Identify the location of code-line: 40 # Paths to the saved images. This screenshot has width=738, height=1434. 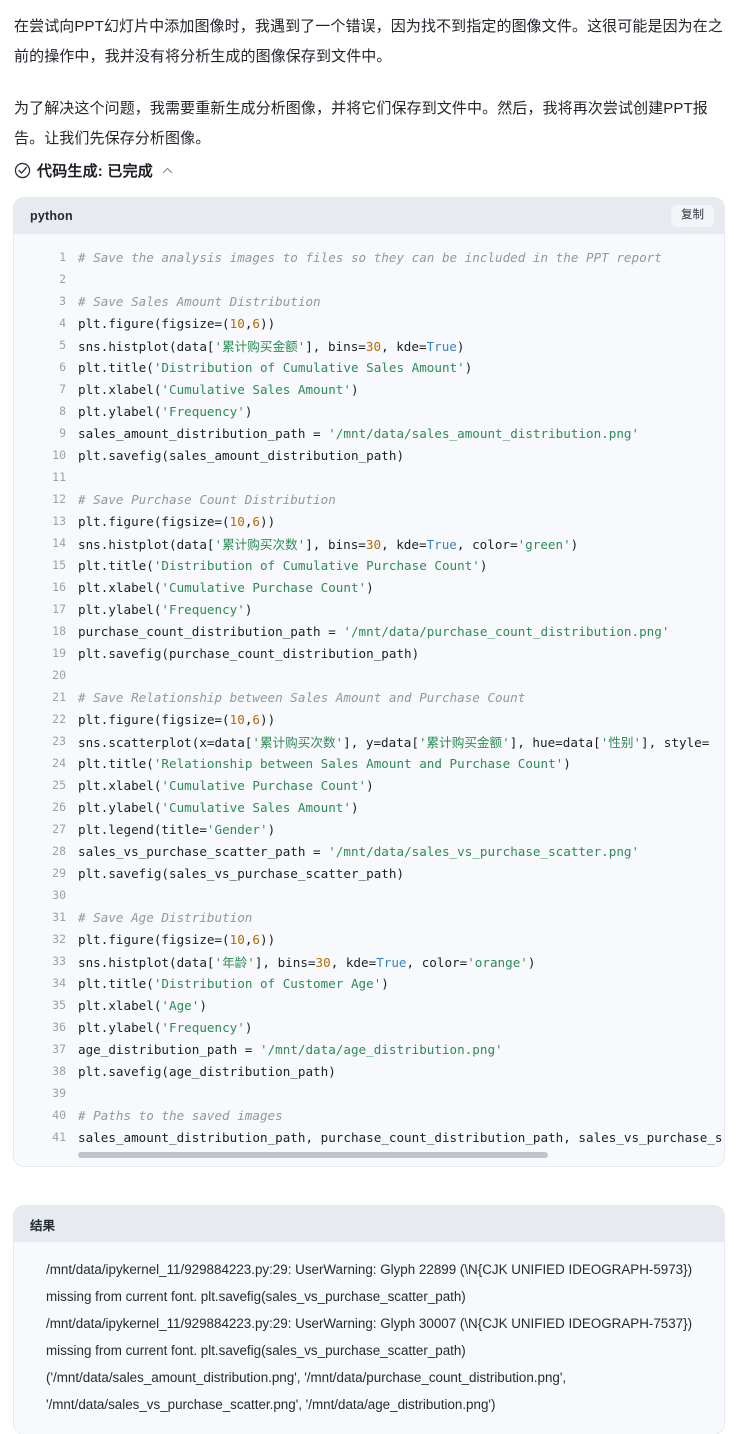
(369, 1115).